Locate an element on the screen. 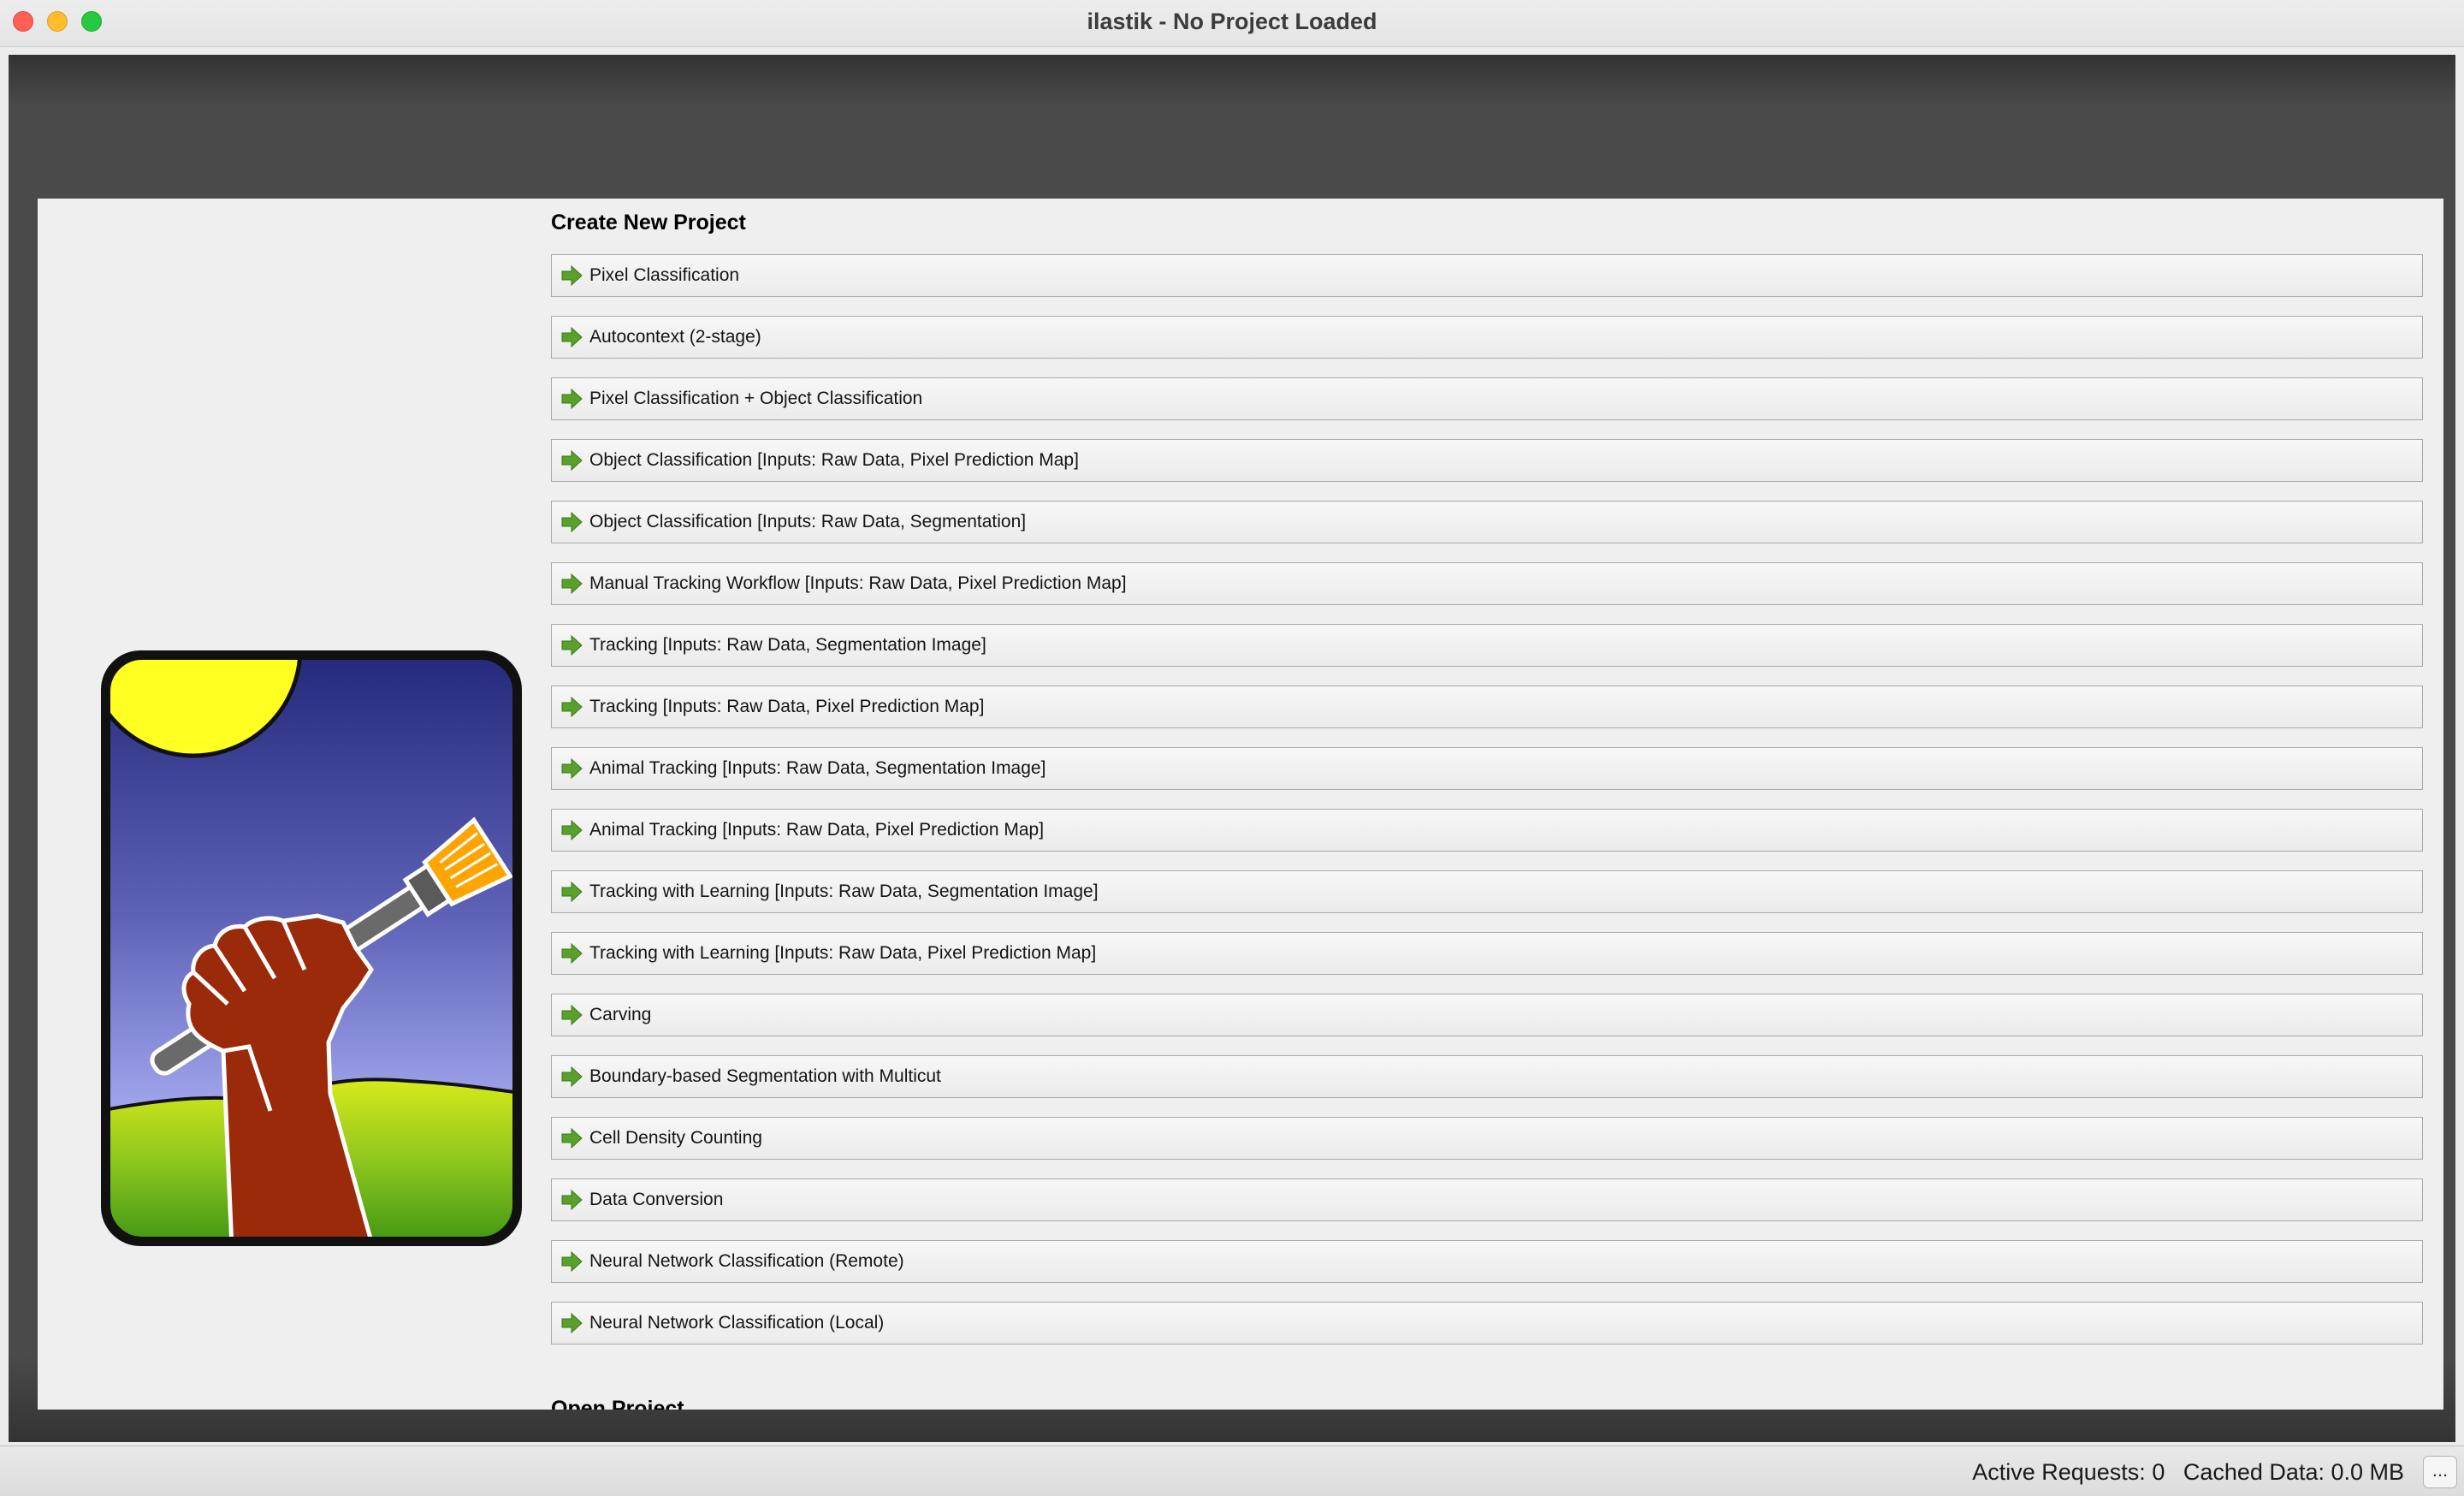  ilastik-logo is located at coordinates (311, 948).